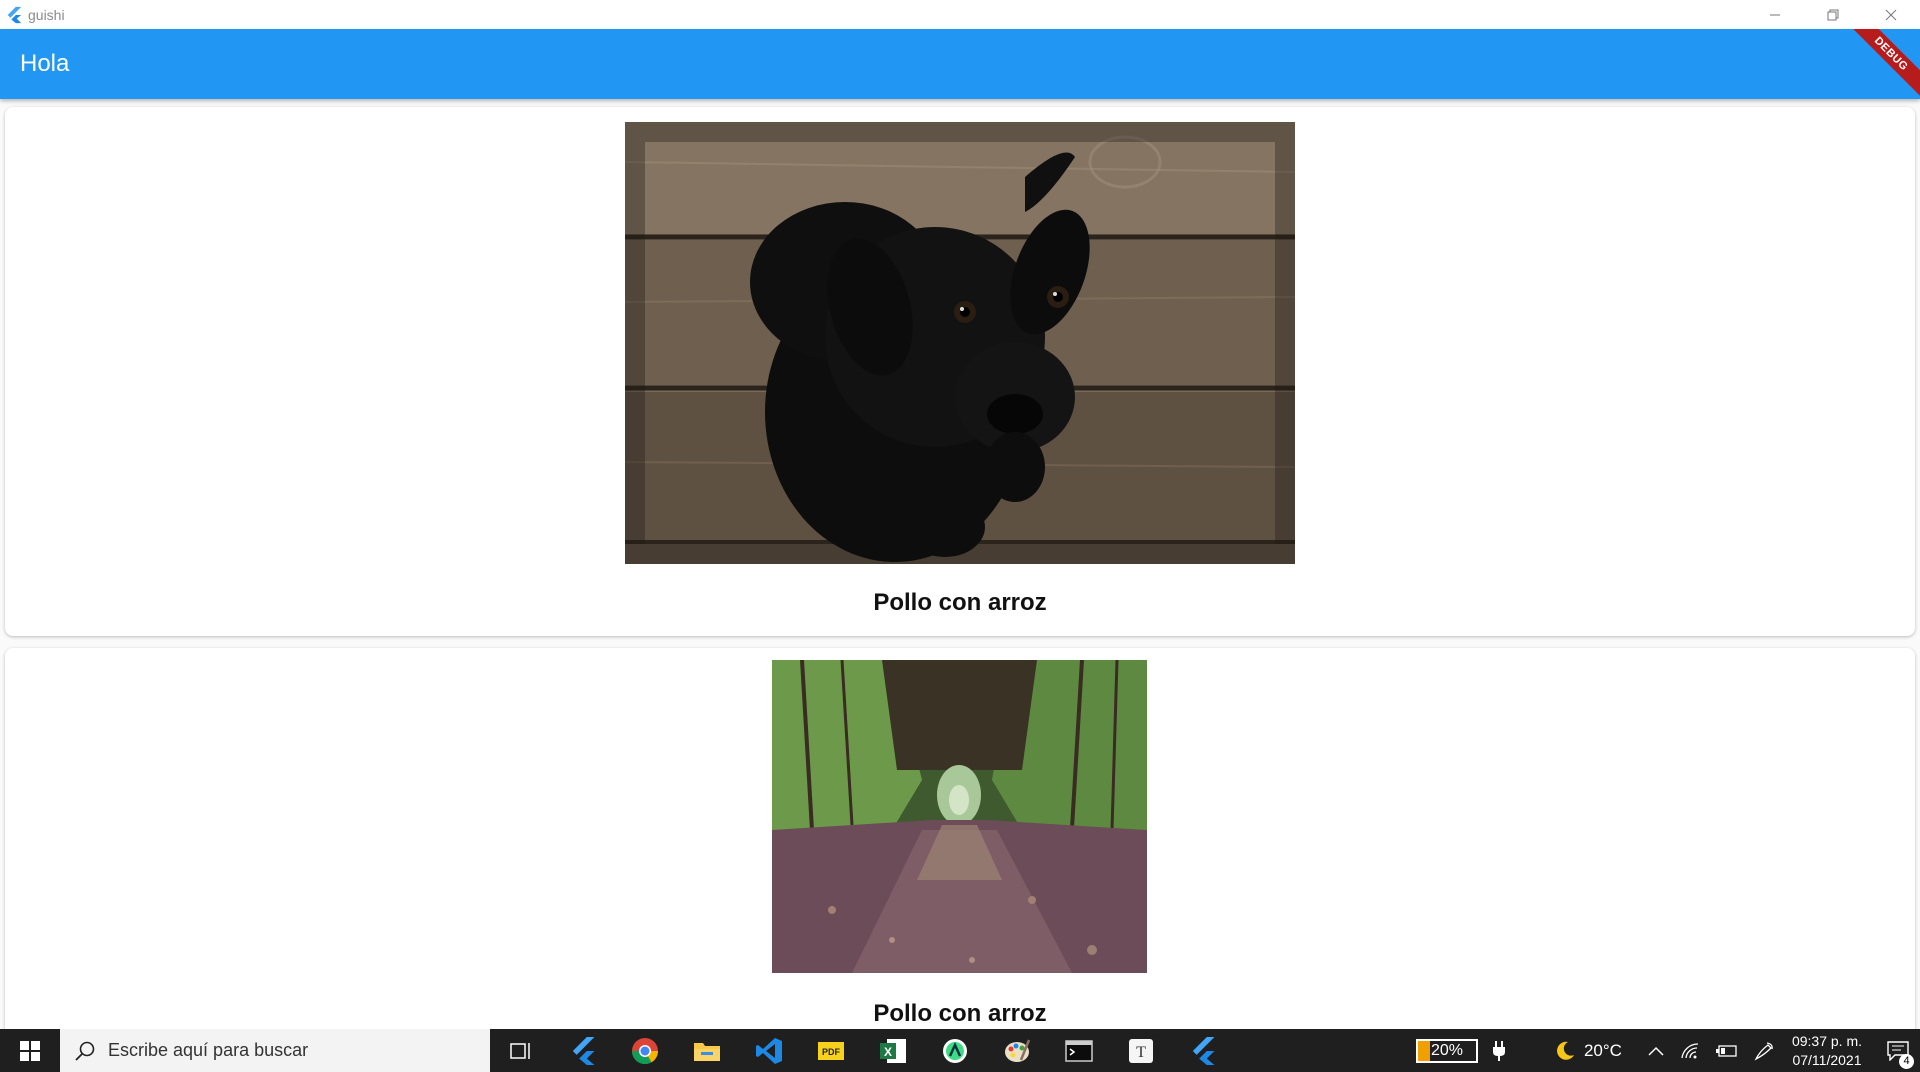 The image size is (1920, 1072). Describe the element at coordinates (1882, 64) in the screenshot. I see `debug-banner: DEBUG` at that location.